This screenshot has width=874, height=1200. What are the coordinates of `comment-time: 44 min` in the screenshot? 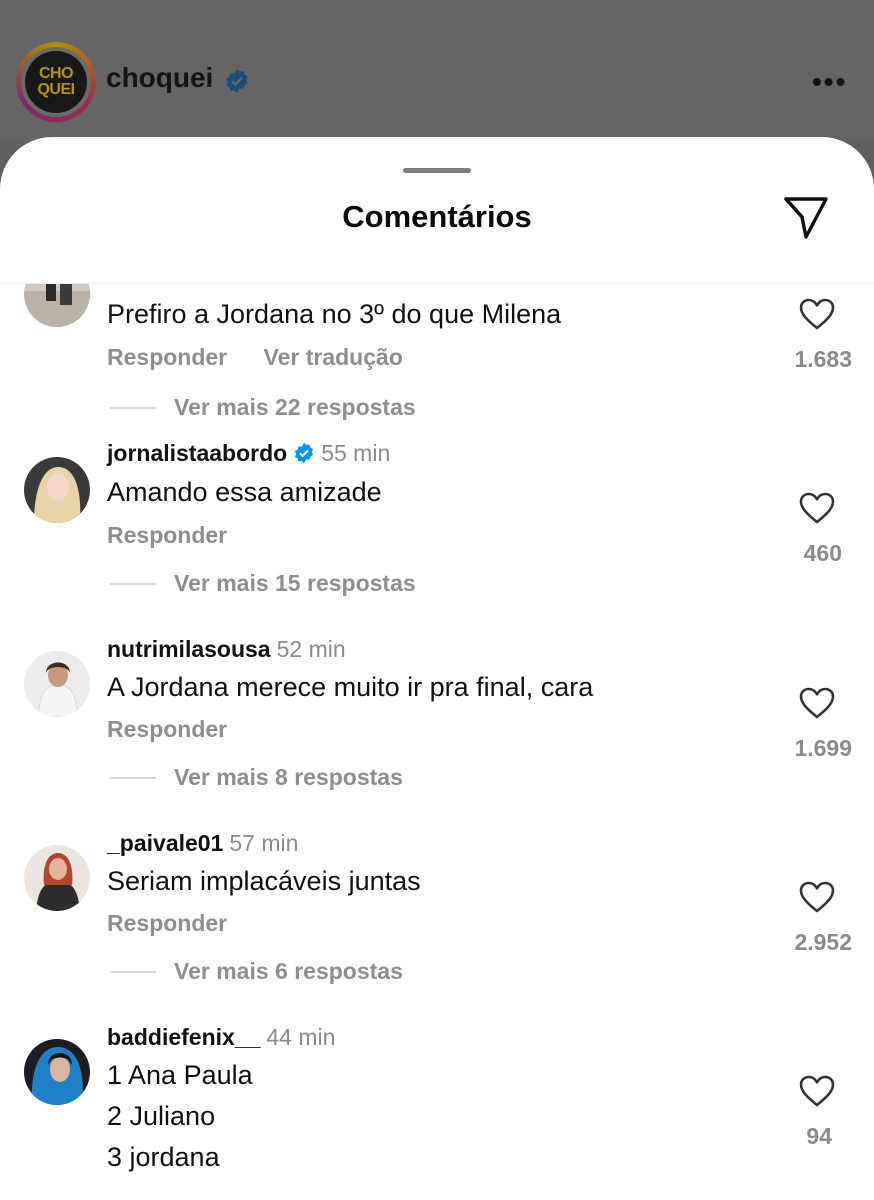 It's located at (301, 1037).